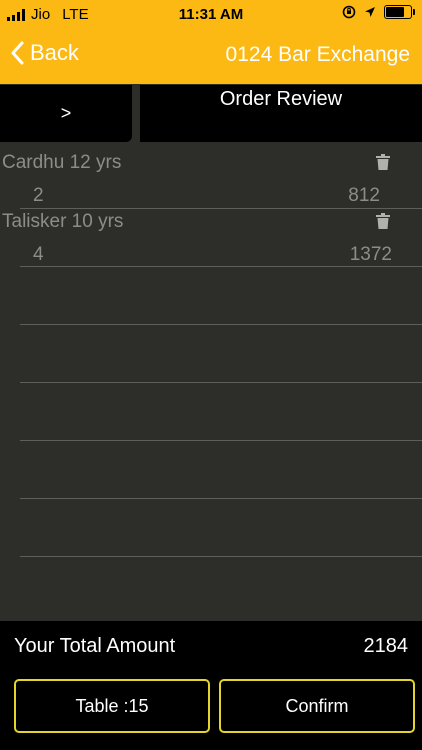  What do you see at coordinates (317, 54) in the screenshot?
I see `page-title: 0124 Bar Exchange` at bounding box center [317, 54].